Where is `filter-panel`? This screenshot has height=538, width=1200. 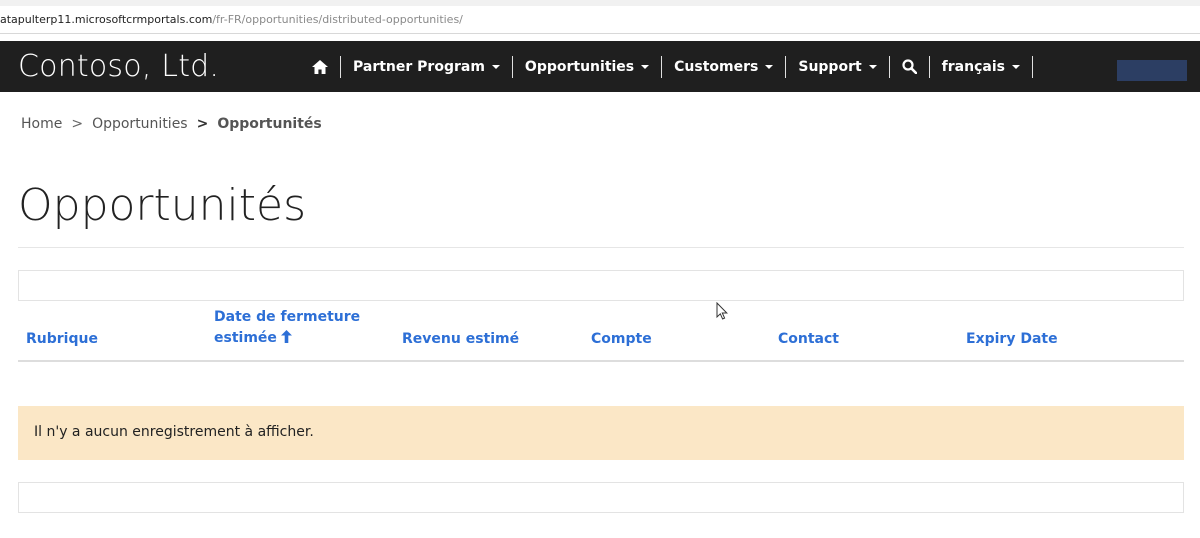
filter-panel is located at coordinates (601, 285).